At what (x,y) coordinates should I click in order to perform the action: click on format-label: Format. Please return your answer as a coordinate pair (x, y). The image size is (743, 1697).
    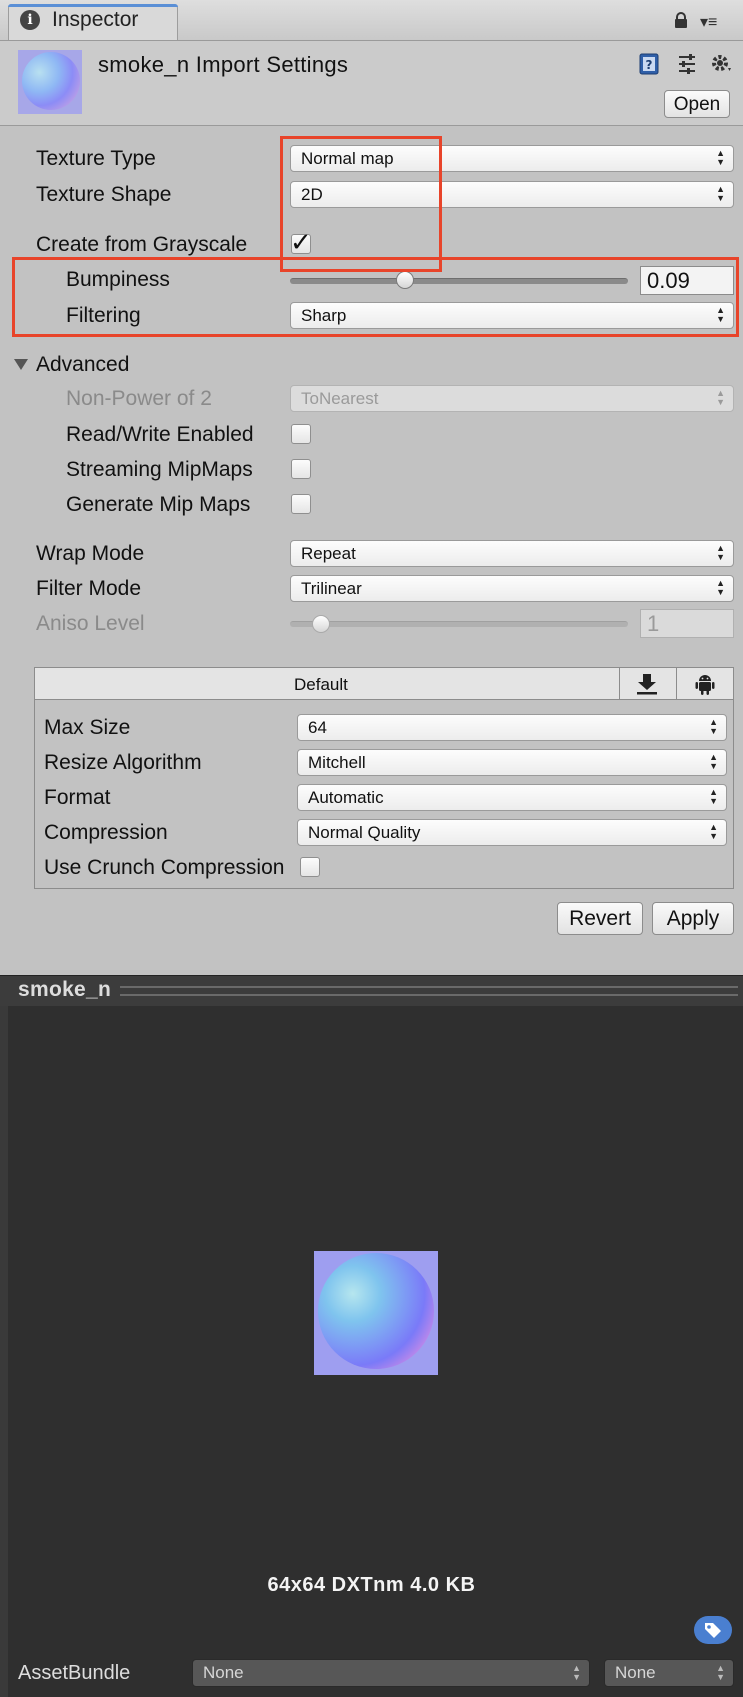
    Looking at the image, I should click on (77, 797).